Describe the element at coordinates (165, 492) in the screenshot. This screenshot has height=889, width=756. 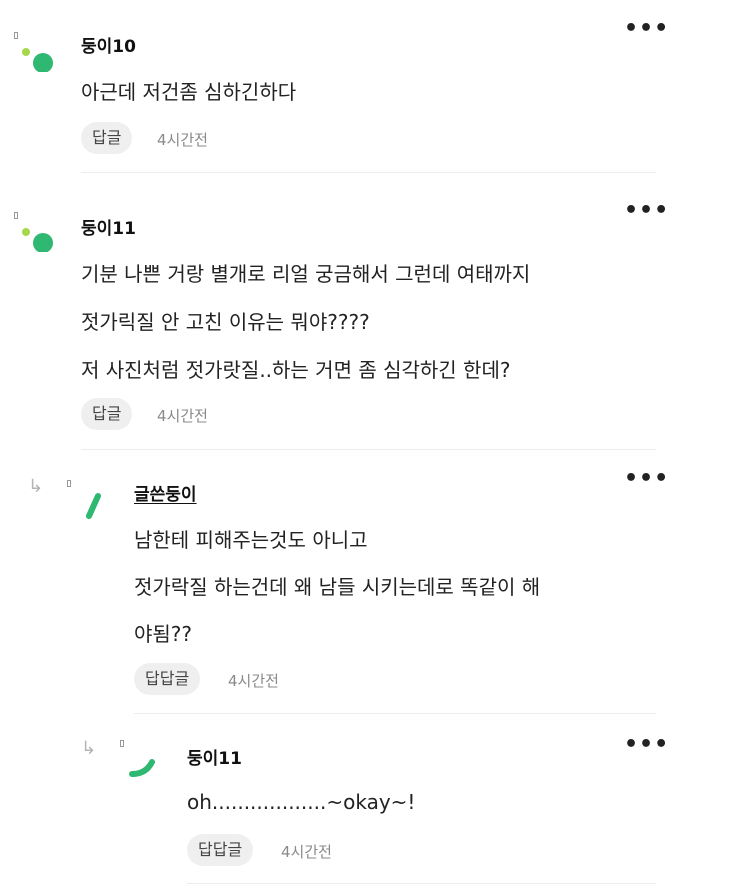
I see `comment-author: 글쓴둥이` at that location.